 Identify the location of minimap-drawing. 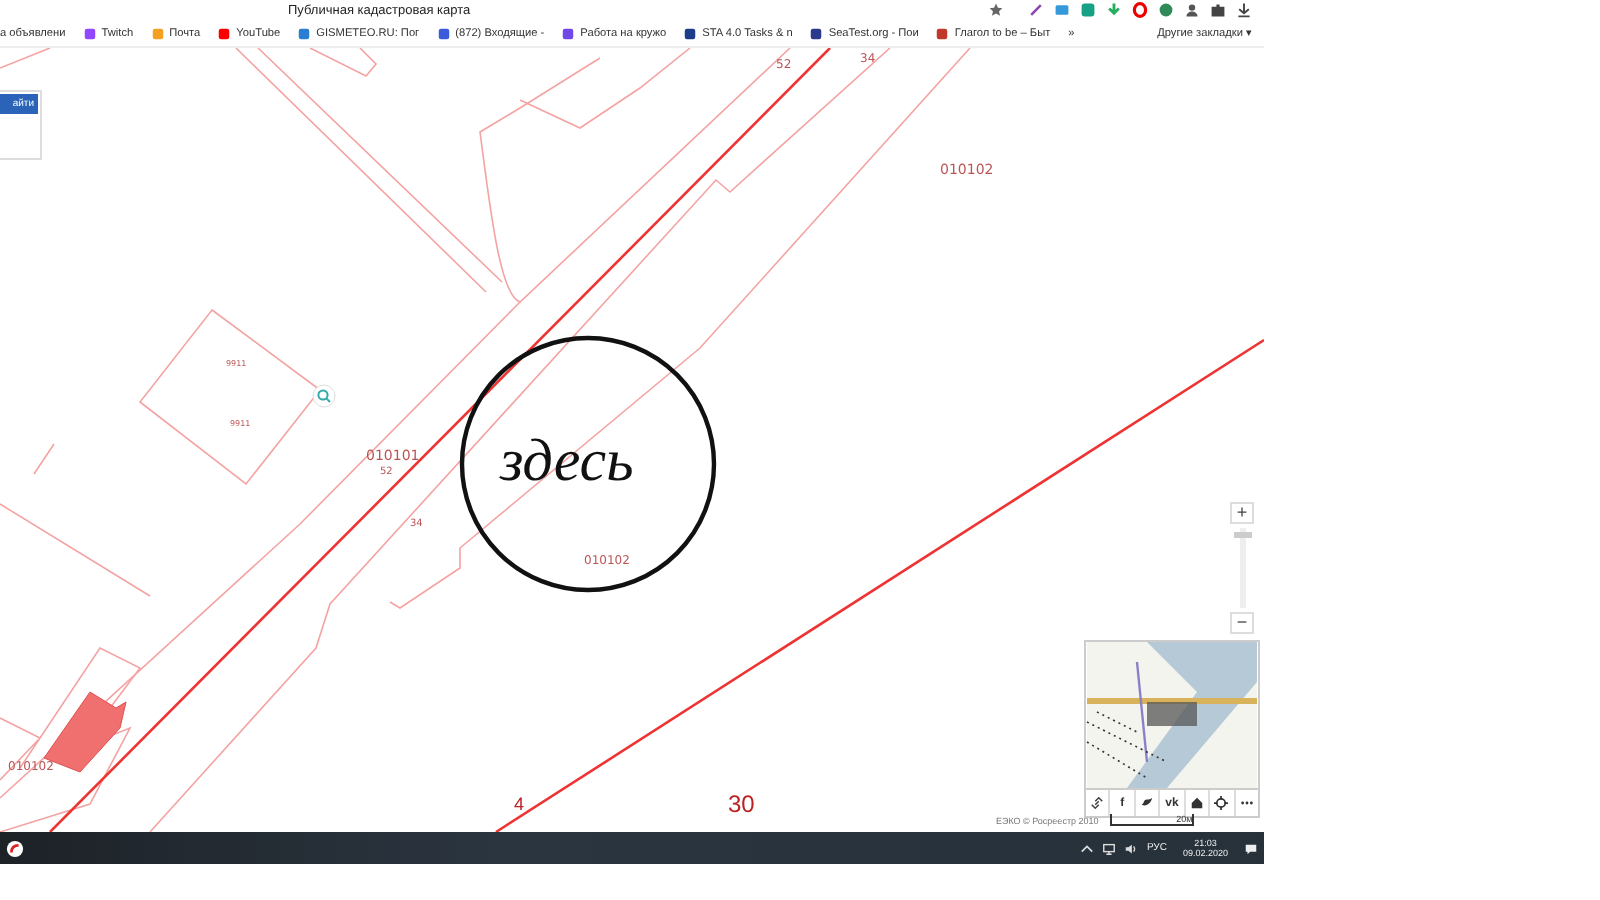
(1172, 715).